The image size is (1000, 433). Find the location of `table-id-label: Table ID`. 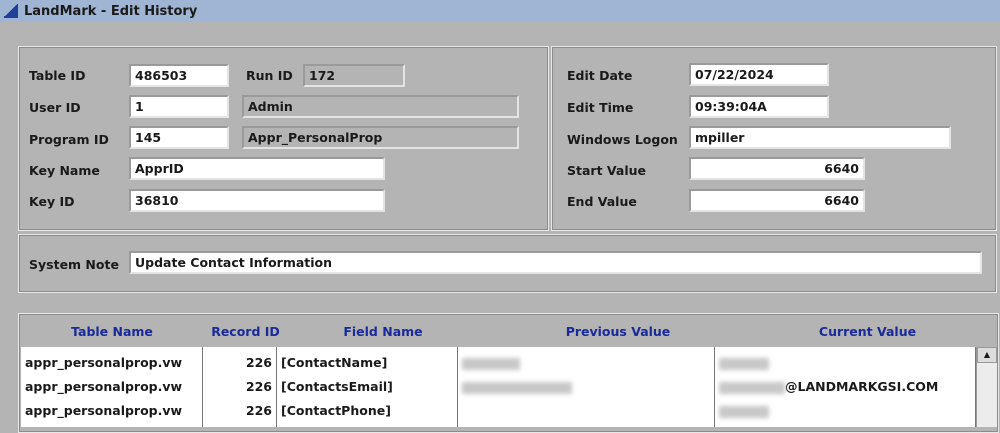

table-id-label: Table ID is located at coordinates (57, 75).